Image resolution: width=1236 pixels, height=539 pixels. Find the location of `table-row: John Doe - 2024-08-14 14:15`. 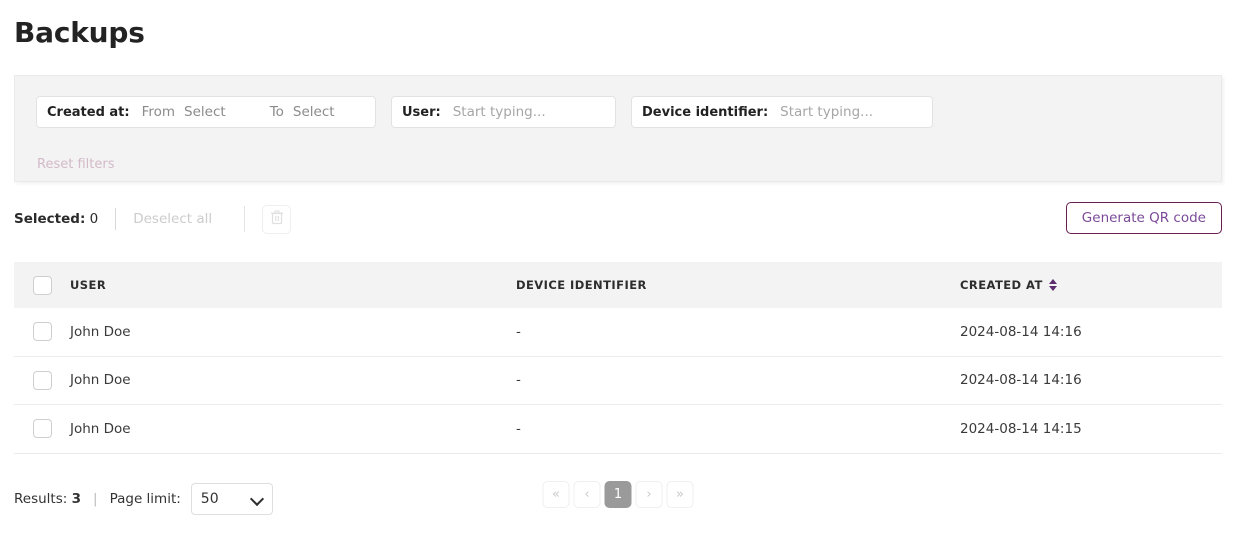

table-row: John Doe - 2024-08-14 14:15 is located at coordinates (618, 429).